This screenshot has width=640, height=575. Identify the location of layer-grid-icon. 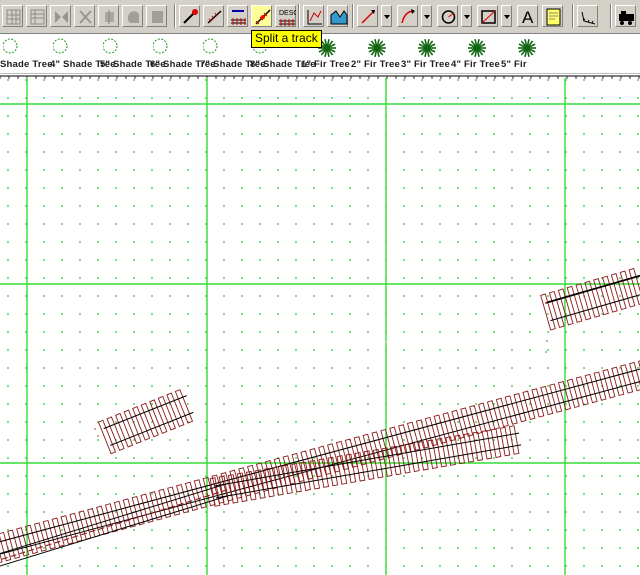
(13, 17).